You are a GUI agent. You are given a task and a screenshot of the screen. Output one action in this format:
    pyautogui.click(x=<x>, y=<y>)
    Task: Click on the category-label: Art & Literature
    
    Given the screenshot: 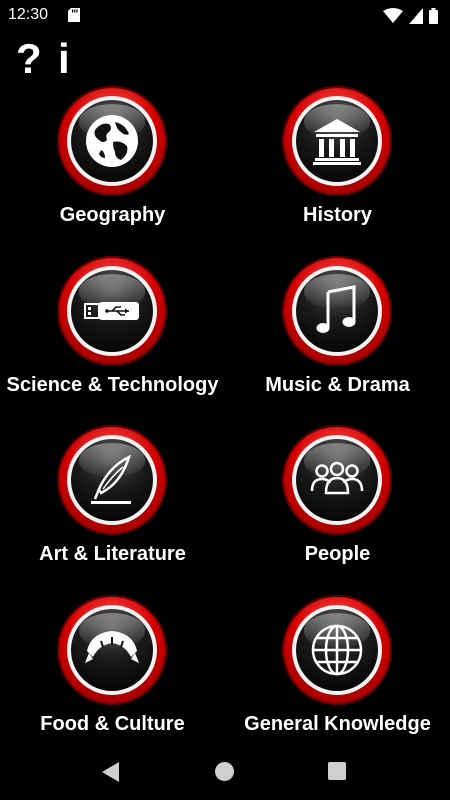 What is the action you would take?
    pyautogui.click(x=112, y=554)
    